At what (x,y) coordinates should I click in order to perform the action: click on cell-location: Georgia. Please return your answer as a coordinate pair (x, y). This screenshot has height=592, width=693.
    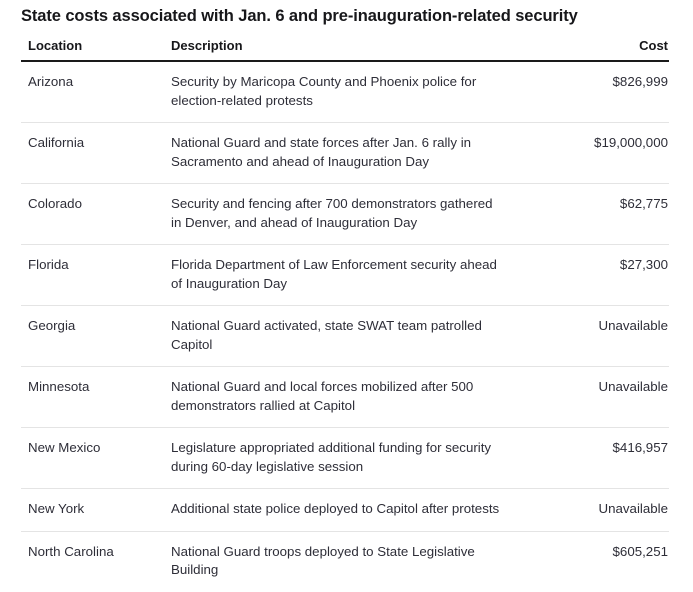
    Looking at the image, I should click on (92, 336).